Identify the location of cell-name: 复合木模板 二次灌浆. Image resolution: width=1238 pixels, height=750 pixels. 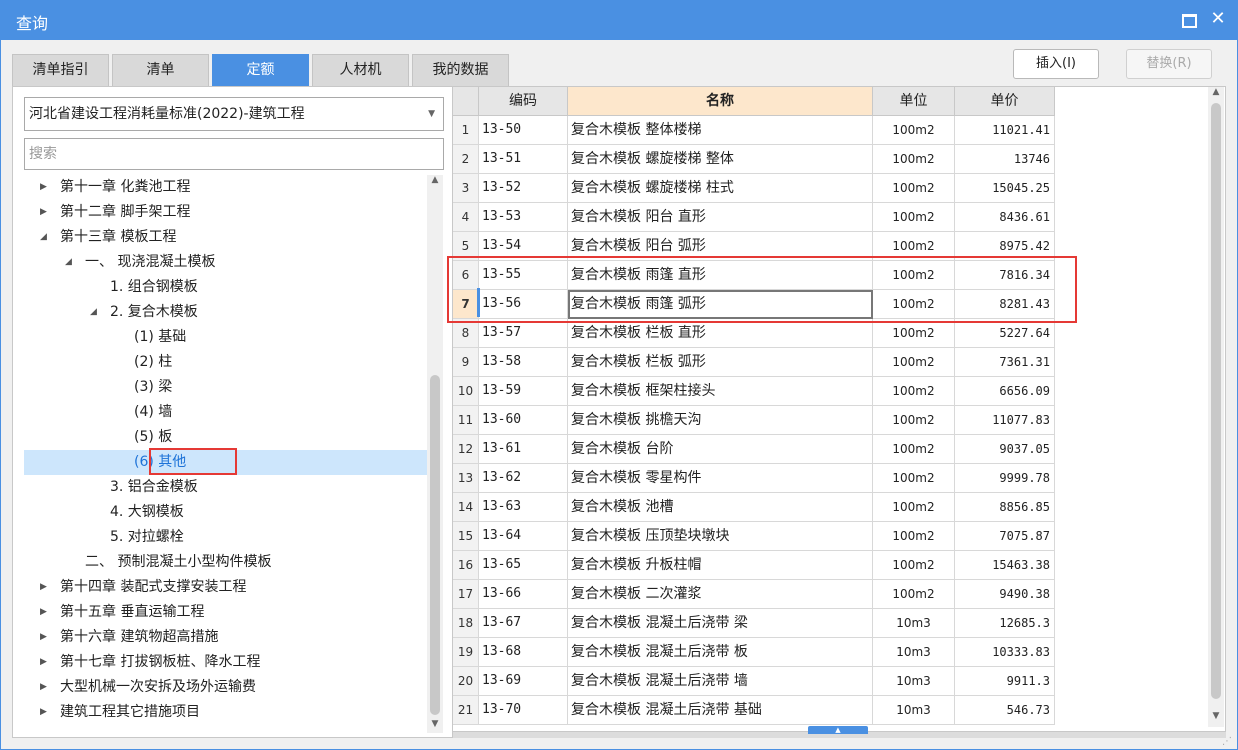
(720, 594).